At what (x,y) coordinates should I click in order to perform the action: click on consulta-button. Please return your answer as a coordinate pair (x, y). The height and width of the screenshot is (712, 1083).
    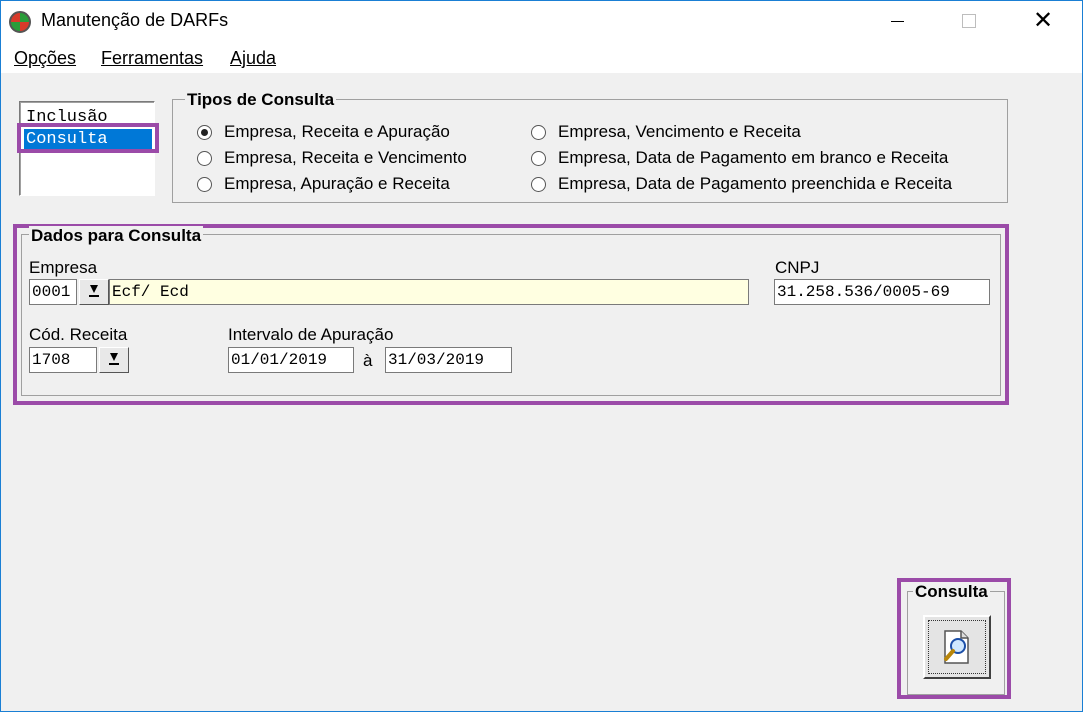
    Looking at the image, I should click on (957, 647).